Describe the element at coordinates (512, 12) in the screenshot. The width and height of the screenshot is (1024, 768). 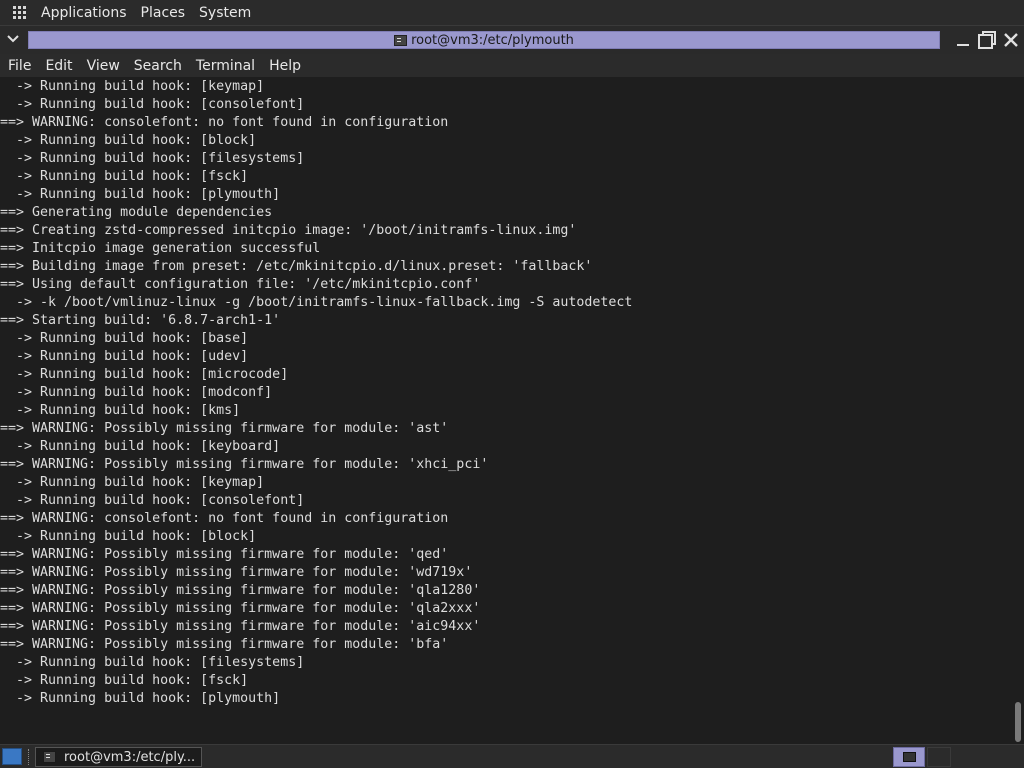
I see `top-panel: Applications Places System` at that location.